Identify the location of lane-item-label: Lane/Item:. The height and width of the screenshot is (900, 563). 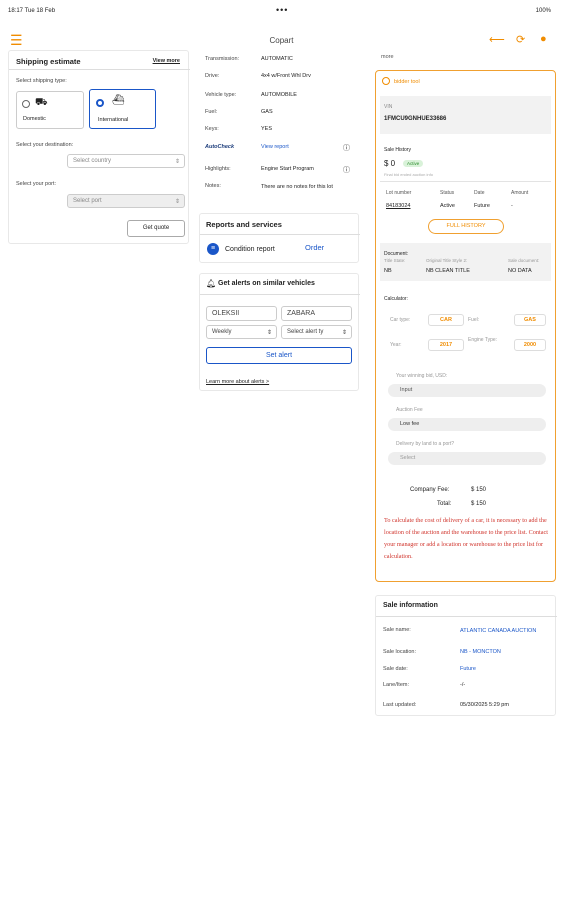
(396, 685).